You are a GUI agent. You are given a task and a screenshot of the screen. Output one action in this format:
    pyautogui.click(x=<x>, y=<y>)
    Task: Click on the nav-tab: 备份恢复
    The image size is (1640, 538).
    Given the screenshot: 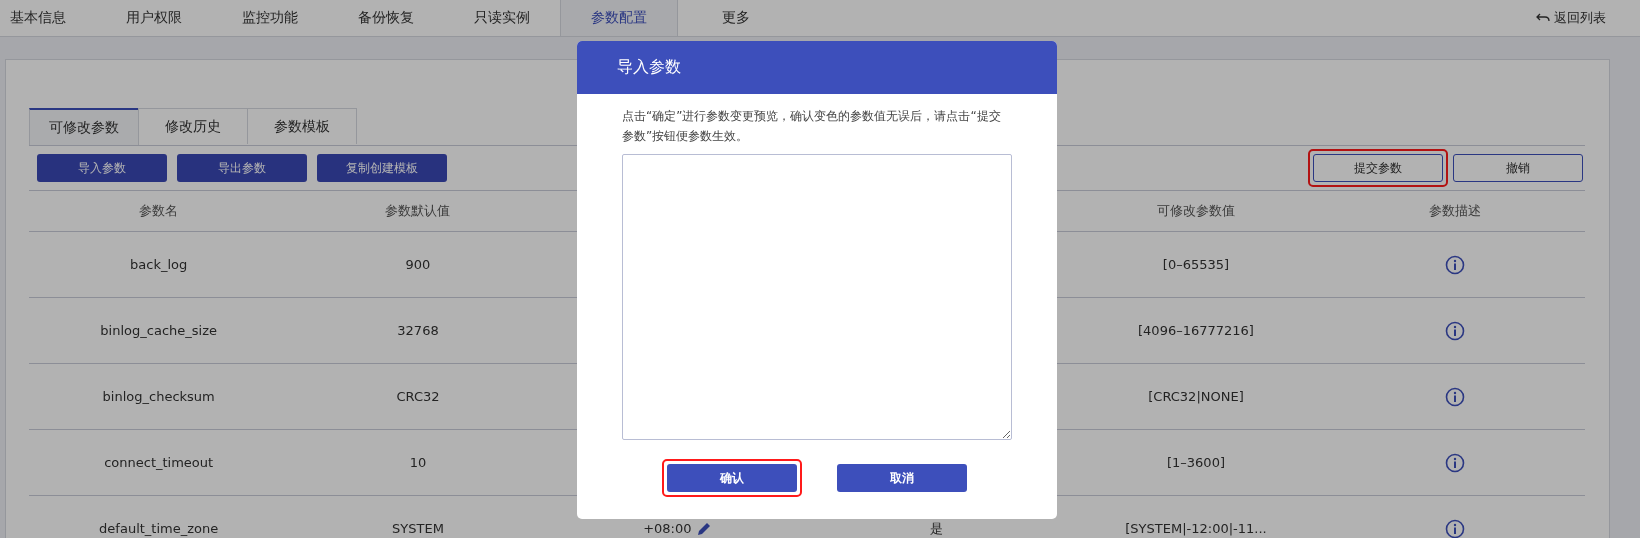 What is the action you would take?
    pyautogui.click(x=386, y=18)
    